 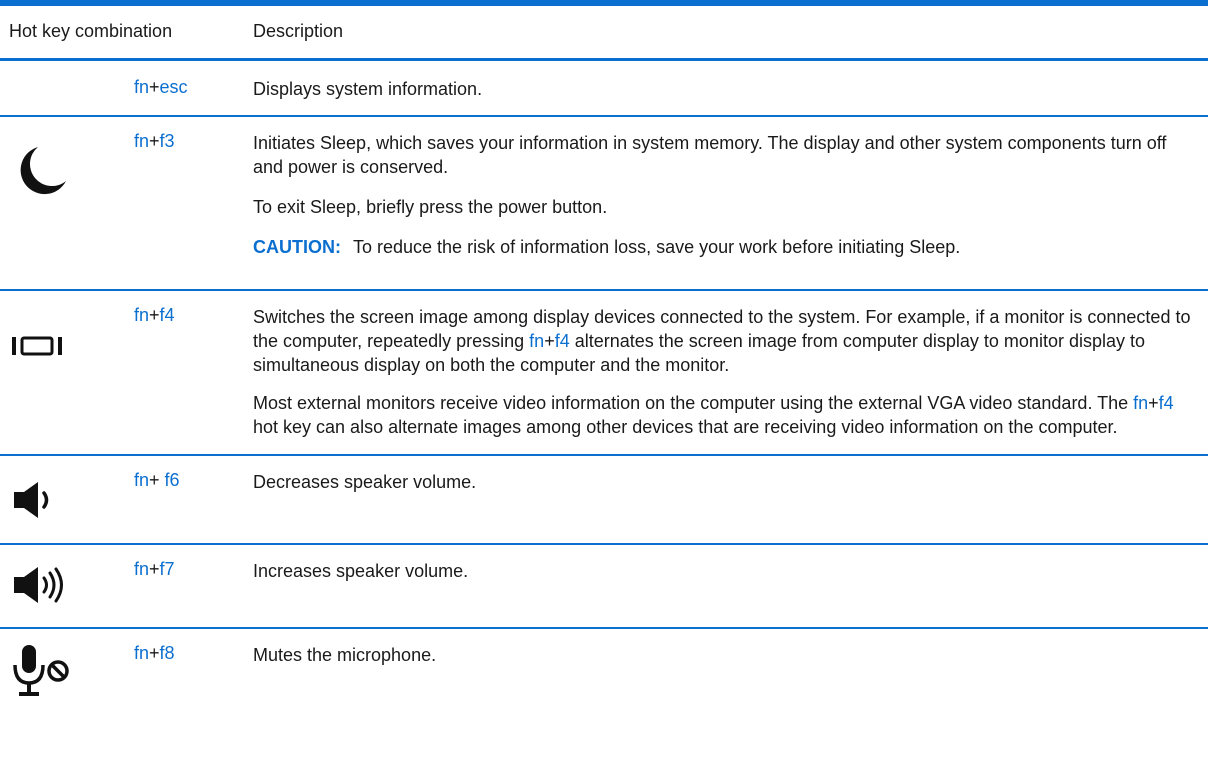 I want to click on hotkey-fn-f3: fn+f3, so click(x=154, y=141).